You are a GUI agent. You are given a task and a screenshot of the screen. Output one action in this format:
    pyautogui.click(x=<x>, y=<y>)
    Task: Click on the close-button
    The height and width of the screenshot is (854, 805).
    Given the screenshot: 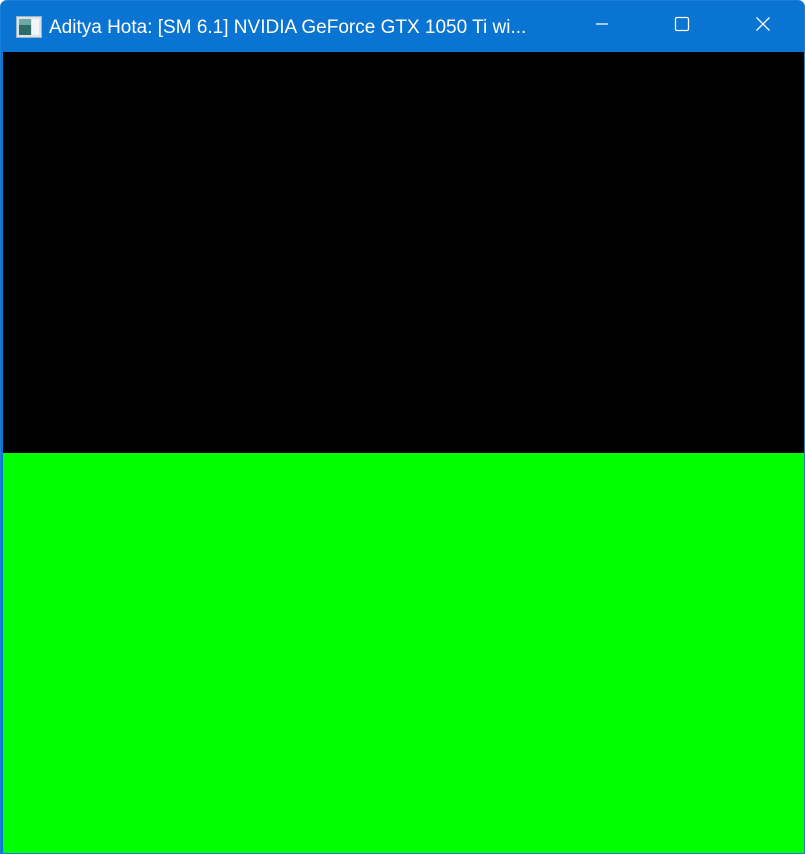 What is the action you would take?
    pyautogui.click(x=763, y=26)
    